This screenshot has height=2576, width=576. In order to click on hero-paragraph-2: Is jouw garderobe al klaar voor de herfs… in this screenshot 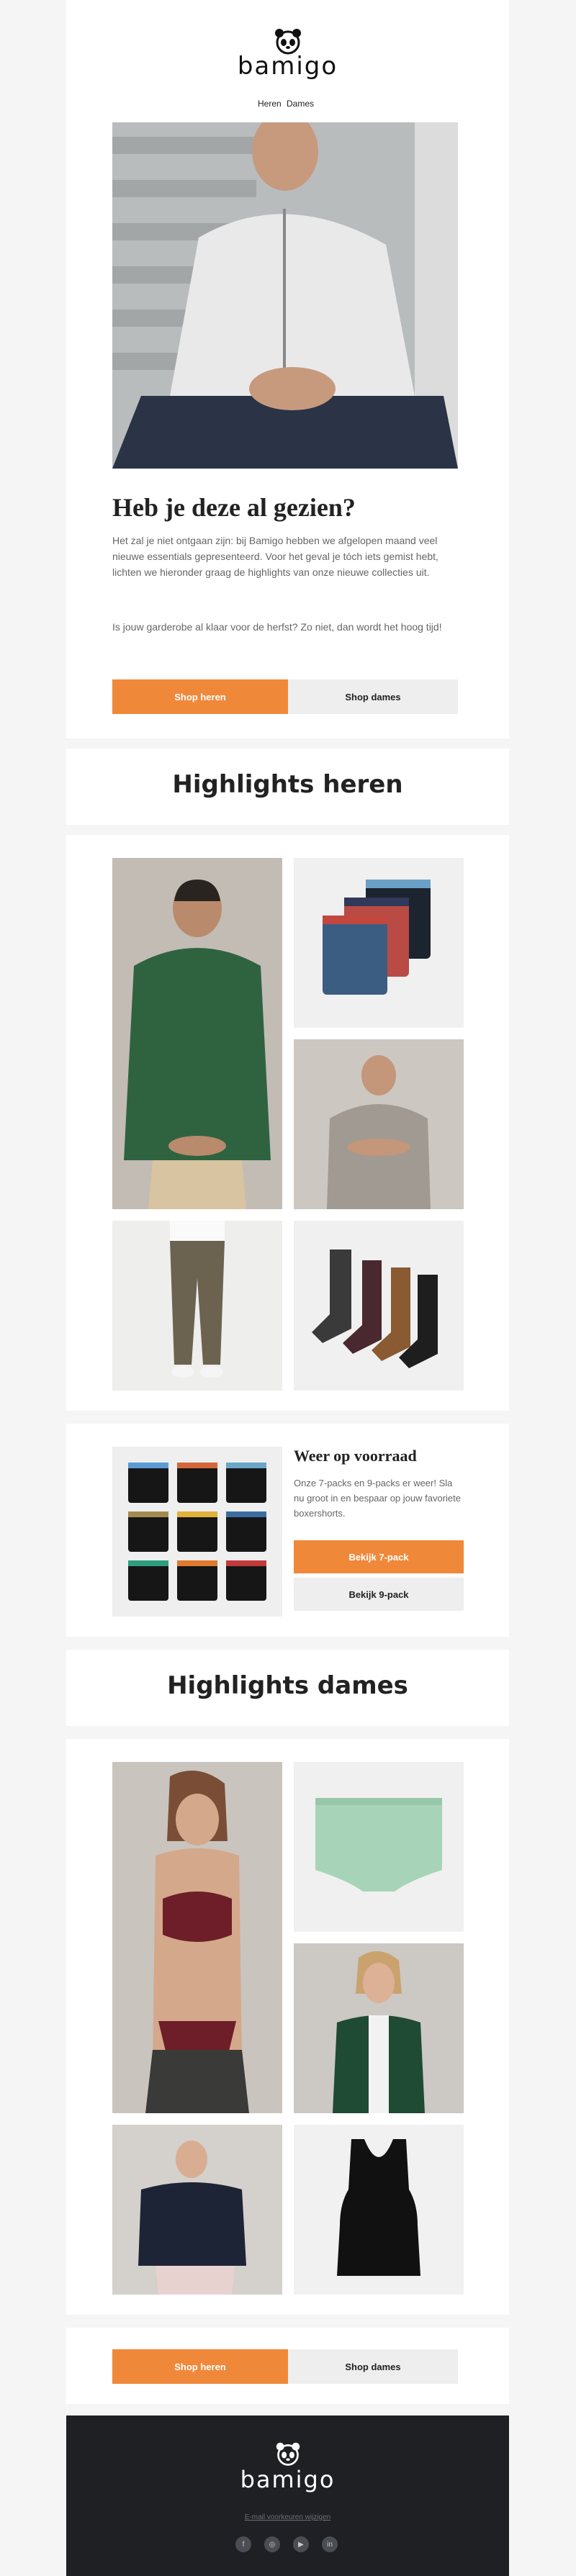, I will do `click(277, 627)`.